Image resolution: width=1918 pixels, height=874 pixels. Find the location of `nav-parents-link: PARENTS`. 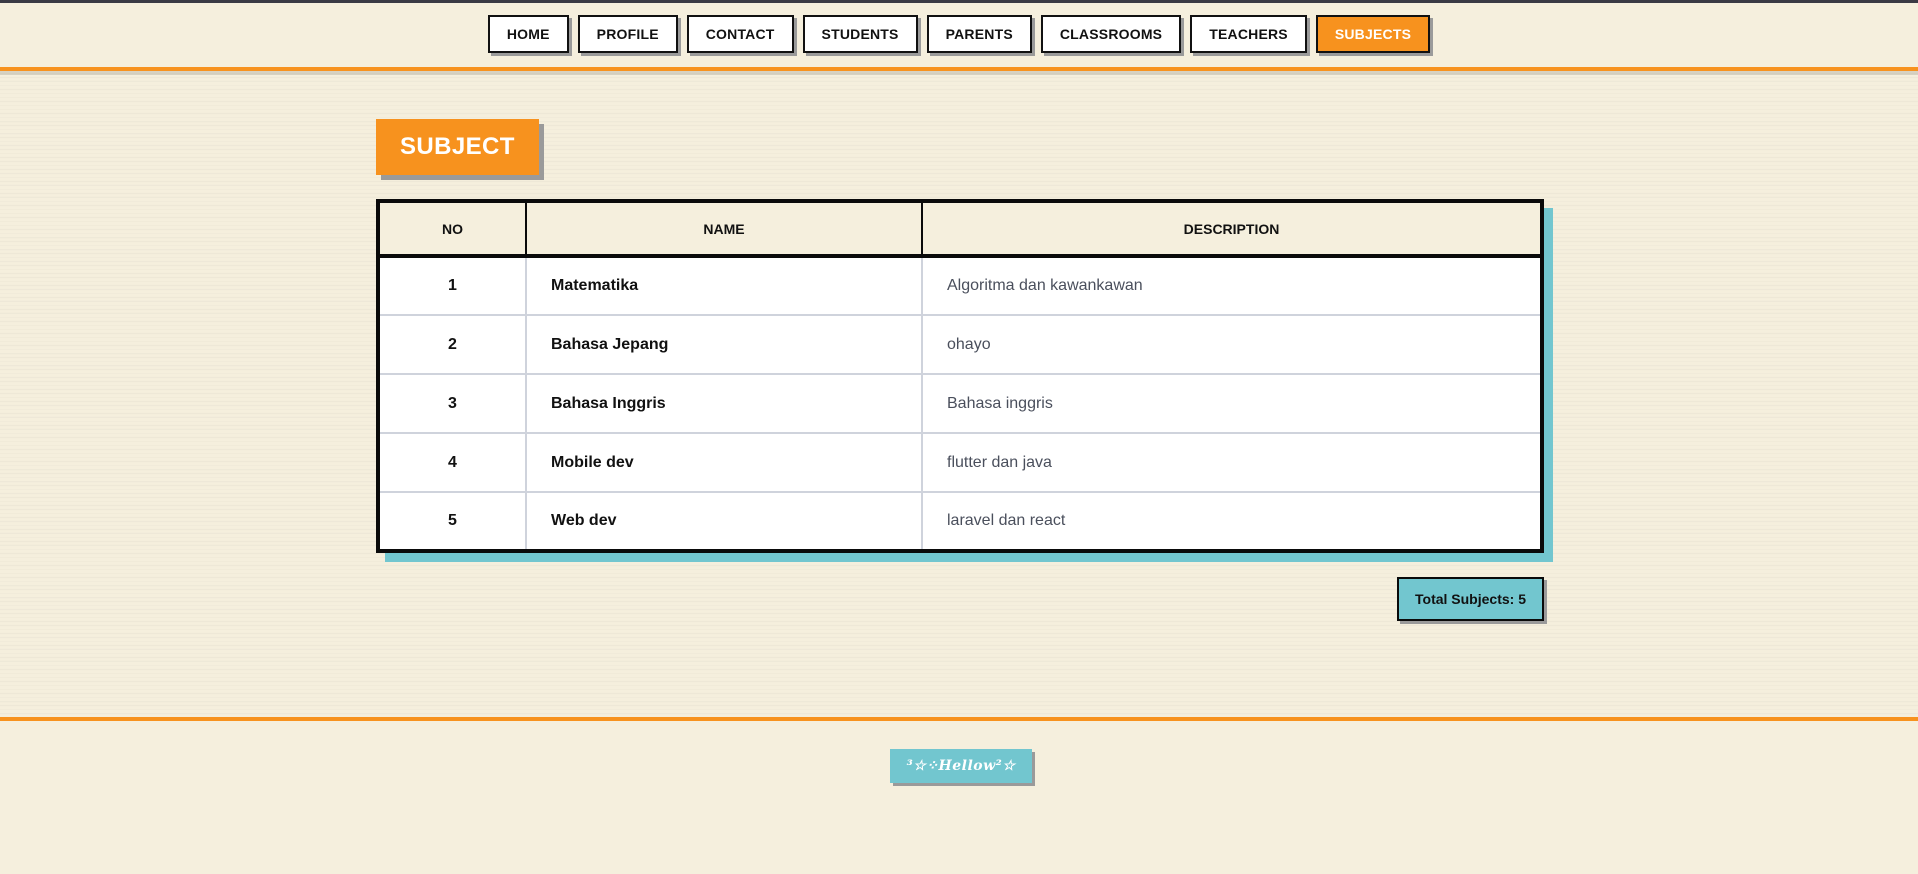

nav-parents-link: PARENTS is located at coordinates (979, 34).